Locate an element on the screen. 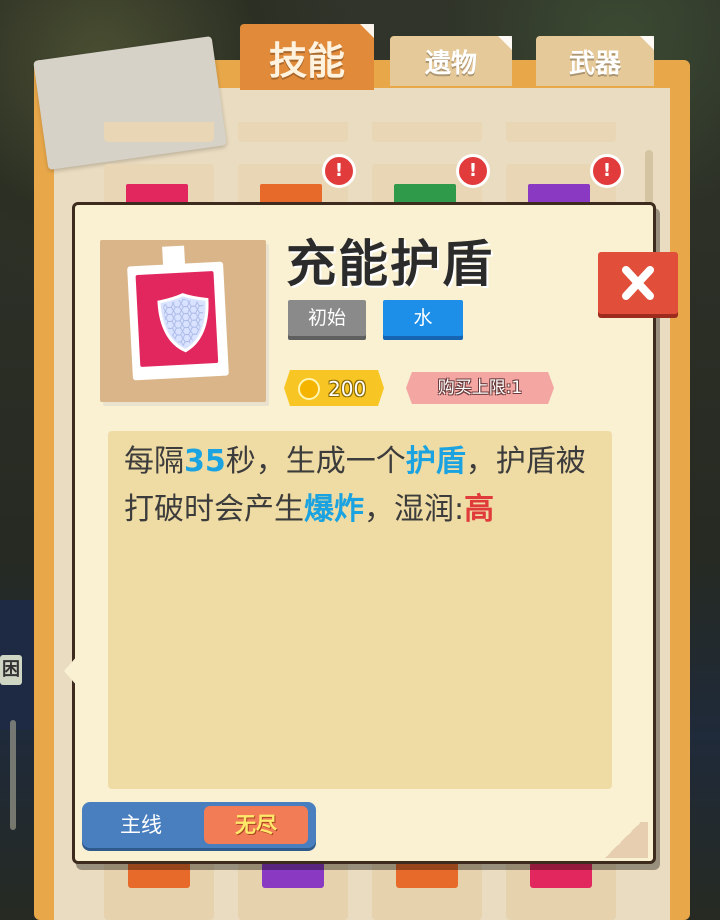 The height and width of the screenshot is (920, 720). tab-skills: 技能 is located at coordinates (307, 57).